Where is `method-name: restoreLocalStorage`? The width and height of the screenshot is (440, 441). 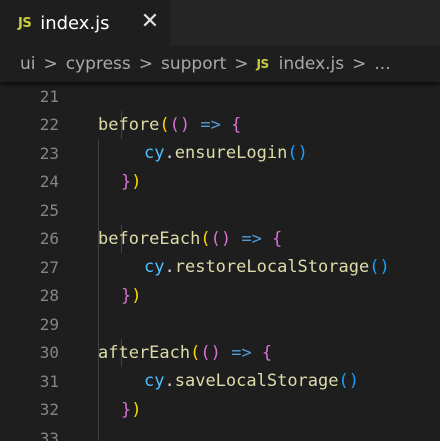 method-name: restoreLocalStorage is located at coordinates (272, 267).